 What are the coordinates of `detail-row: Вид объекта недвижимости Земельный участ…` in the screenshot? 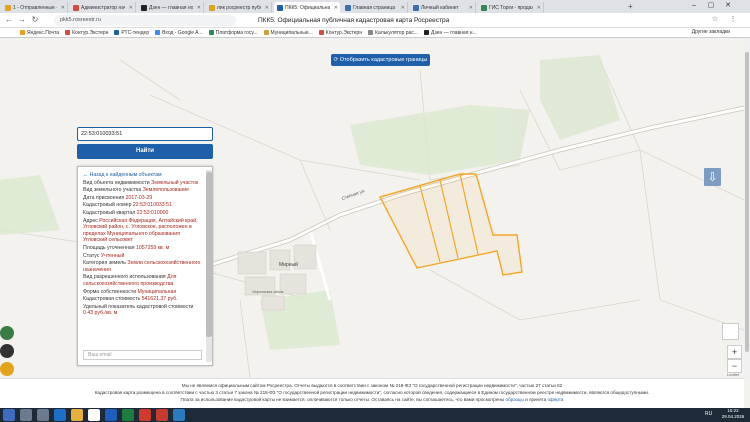 It's located at (143, 183).